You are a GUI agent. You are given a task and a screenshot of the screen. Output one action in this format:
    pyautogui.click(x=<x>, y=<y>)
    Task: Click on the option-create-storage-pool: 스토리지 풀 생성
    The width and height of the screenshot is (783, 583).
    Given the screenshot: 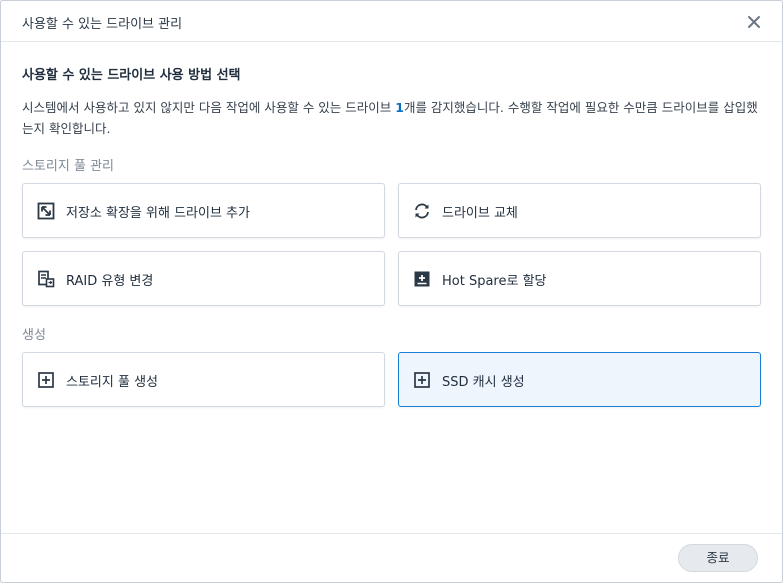 What is the action you would take?
    pyautogui.click(x=203, y=379)
    